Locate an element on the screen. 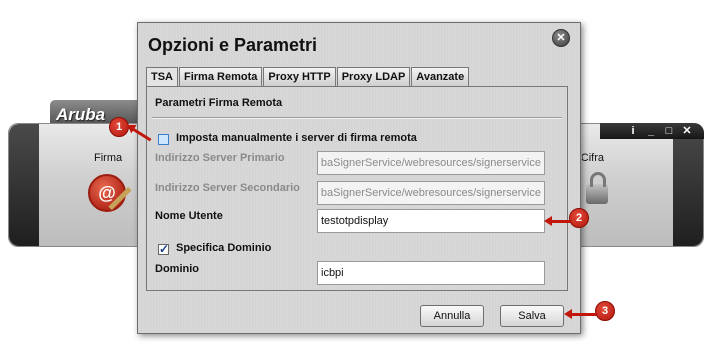 The height and width of the screenshot is (362, 709). tab-avanzate: Avanzate is located at coordinates (440, 76).